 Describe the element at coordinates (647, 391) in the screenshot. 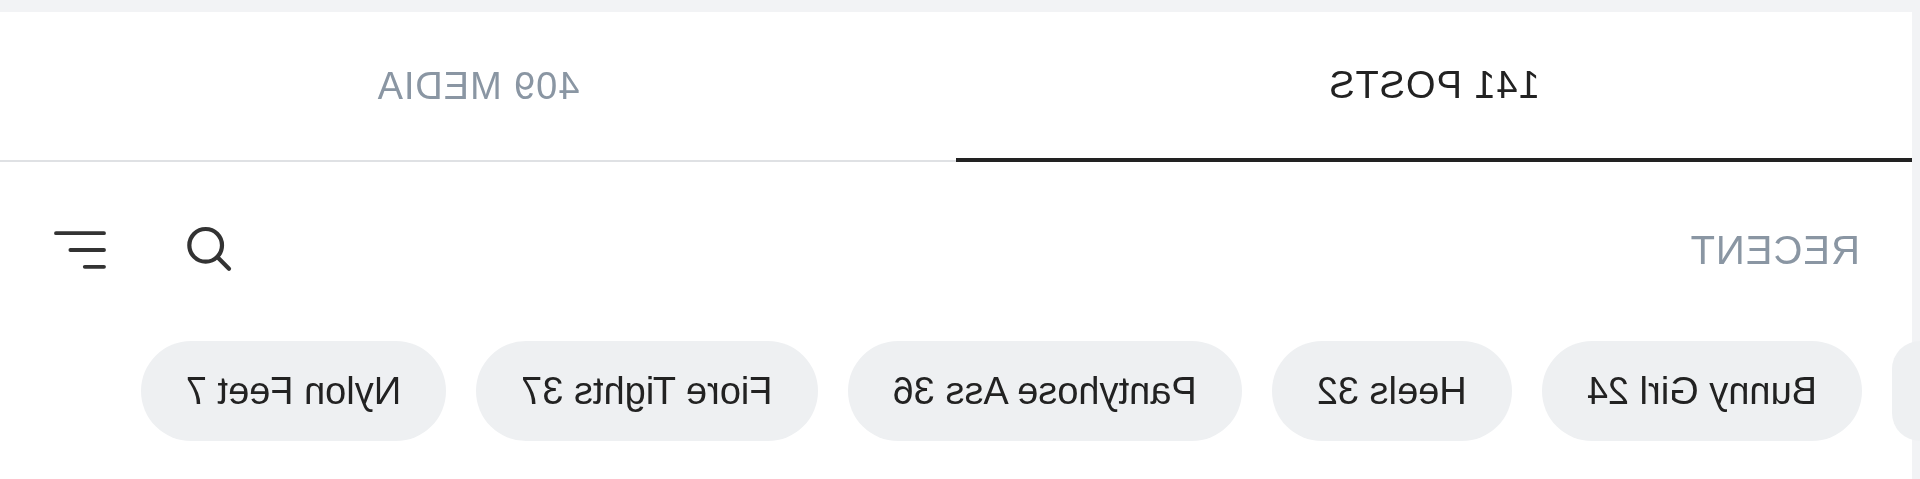

I see `tag-chip: Fiore Tights 37` at that location.